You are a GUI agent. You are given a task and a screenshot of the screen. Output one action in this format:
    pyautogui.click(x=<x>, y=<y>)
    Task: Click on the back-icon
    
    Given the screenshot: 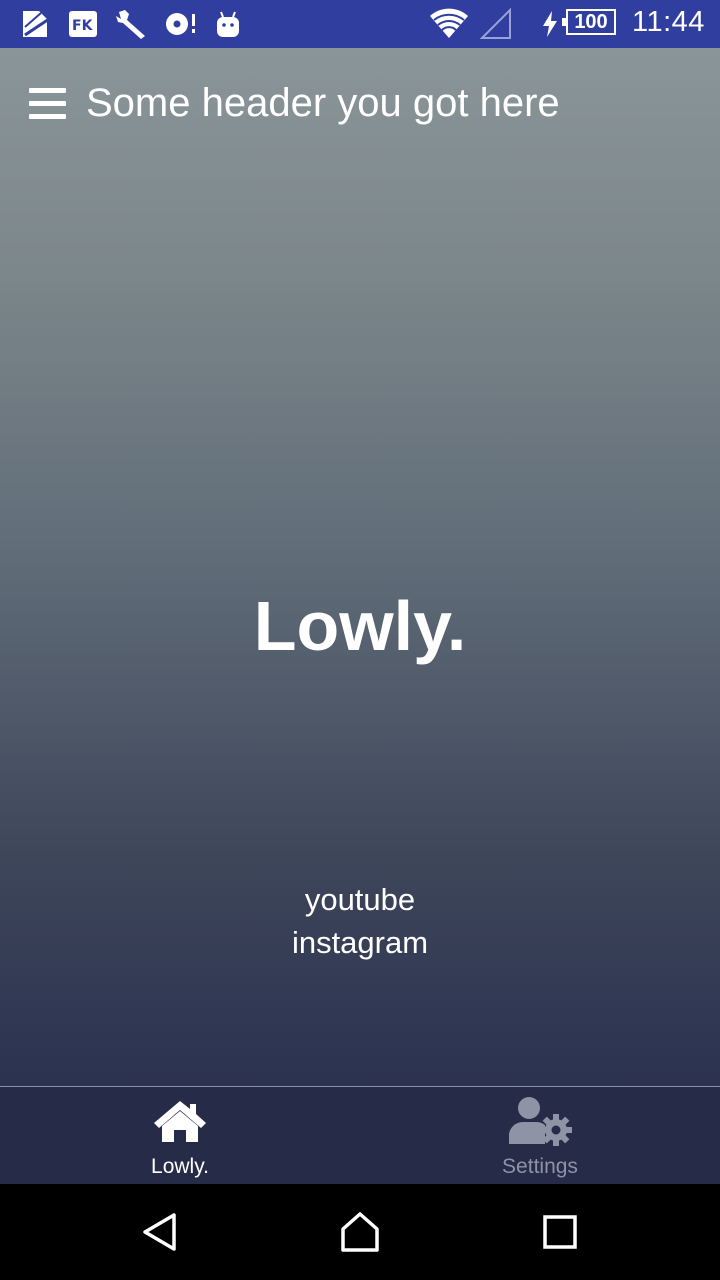 What is the action you would take?
    pyautogui.click(x=160, y=1232)
    